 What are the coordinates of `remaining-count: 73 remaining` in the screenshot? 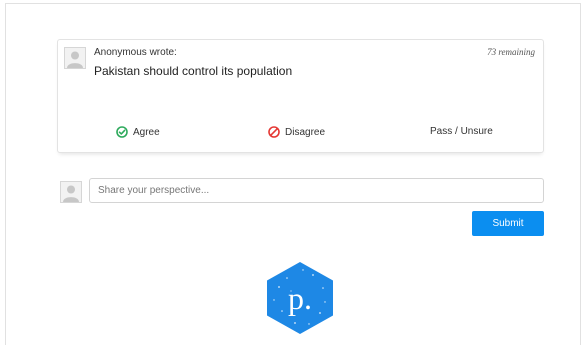 It's located at (511, 52).